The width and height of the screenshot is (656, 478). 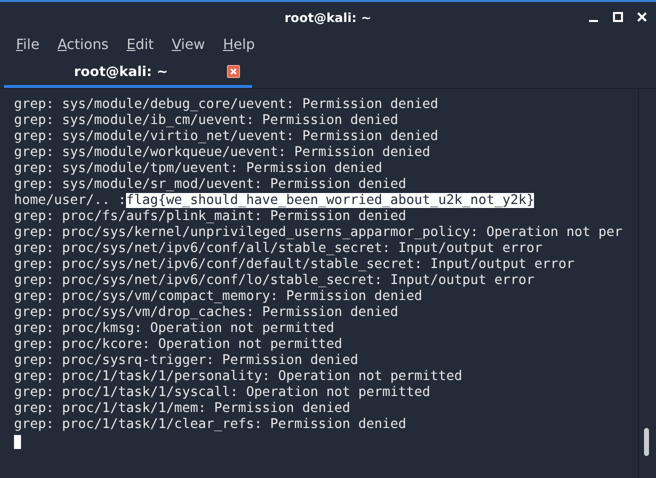 What do you see at coordinates (233, 71) in the screenshot?
I see `tab-close-icon` at bounding box center [233, 71].